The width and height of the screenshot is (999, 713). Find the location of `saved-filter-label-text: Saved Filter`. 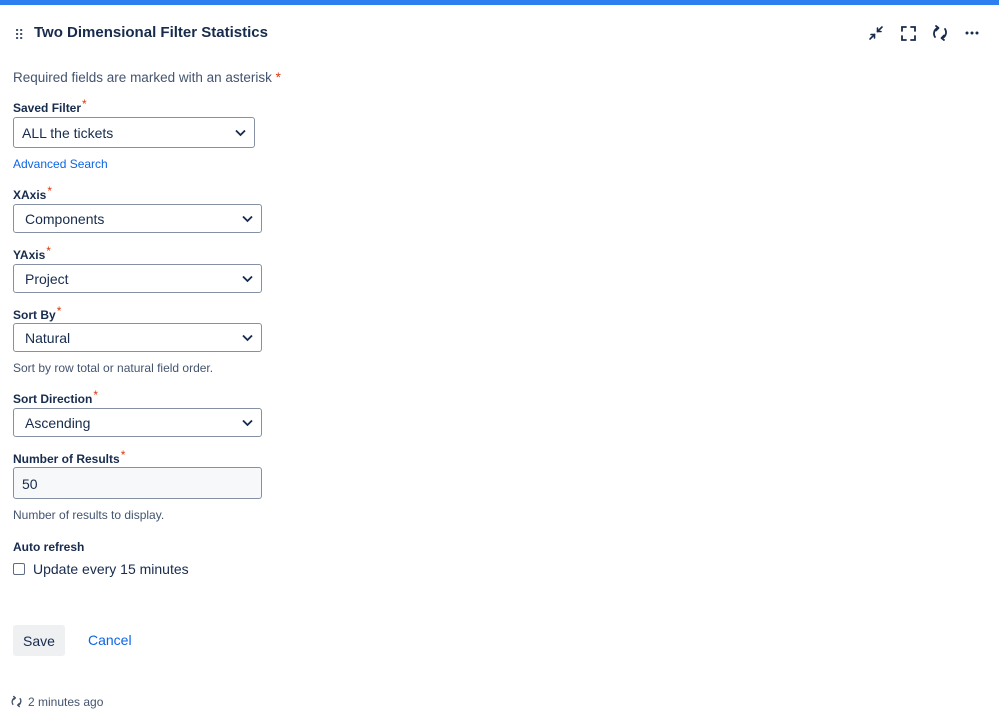

saved-filter-label-text: Saved Filter is located at coordinates (47, 108).